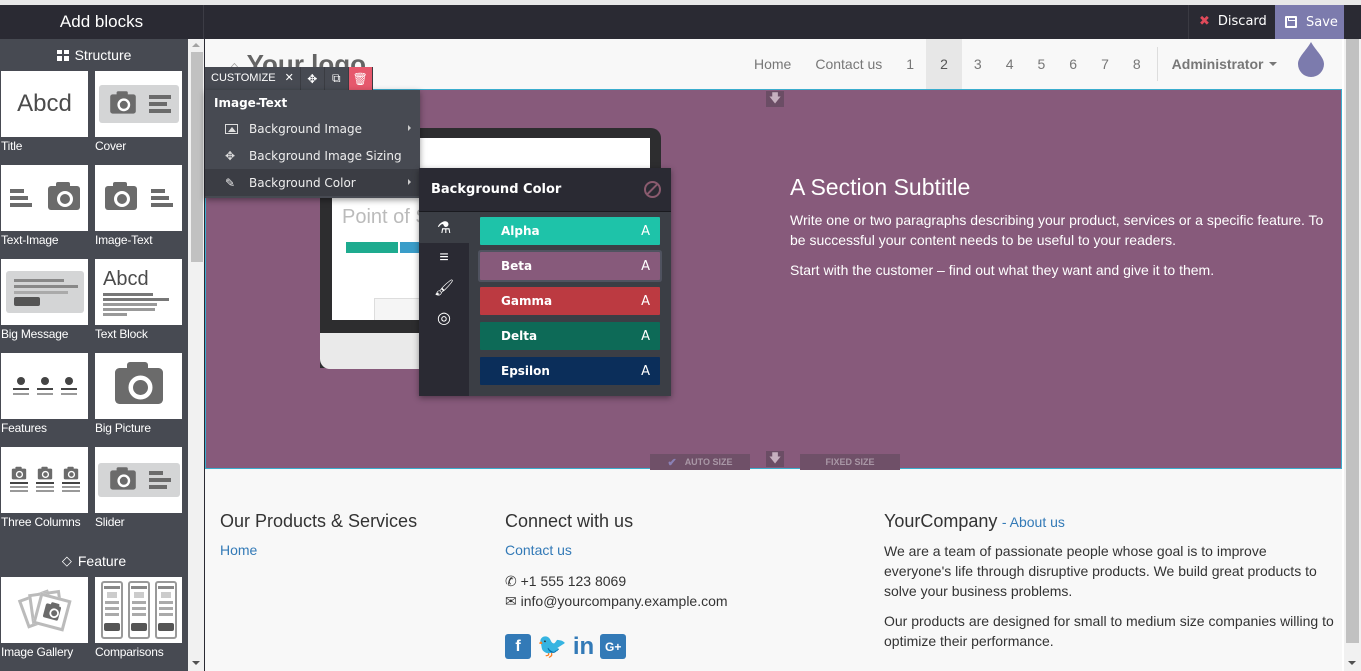 The height and width of the screenshot is (671, 1361). Describe the element at coordinates (337, 78) in the screenshot. I see `duplicate-button: ⧉` at that location.